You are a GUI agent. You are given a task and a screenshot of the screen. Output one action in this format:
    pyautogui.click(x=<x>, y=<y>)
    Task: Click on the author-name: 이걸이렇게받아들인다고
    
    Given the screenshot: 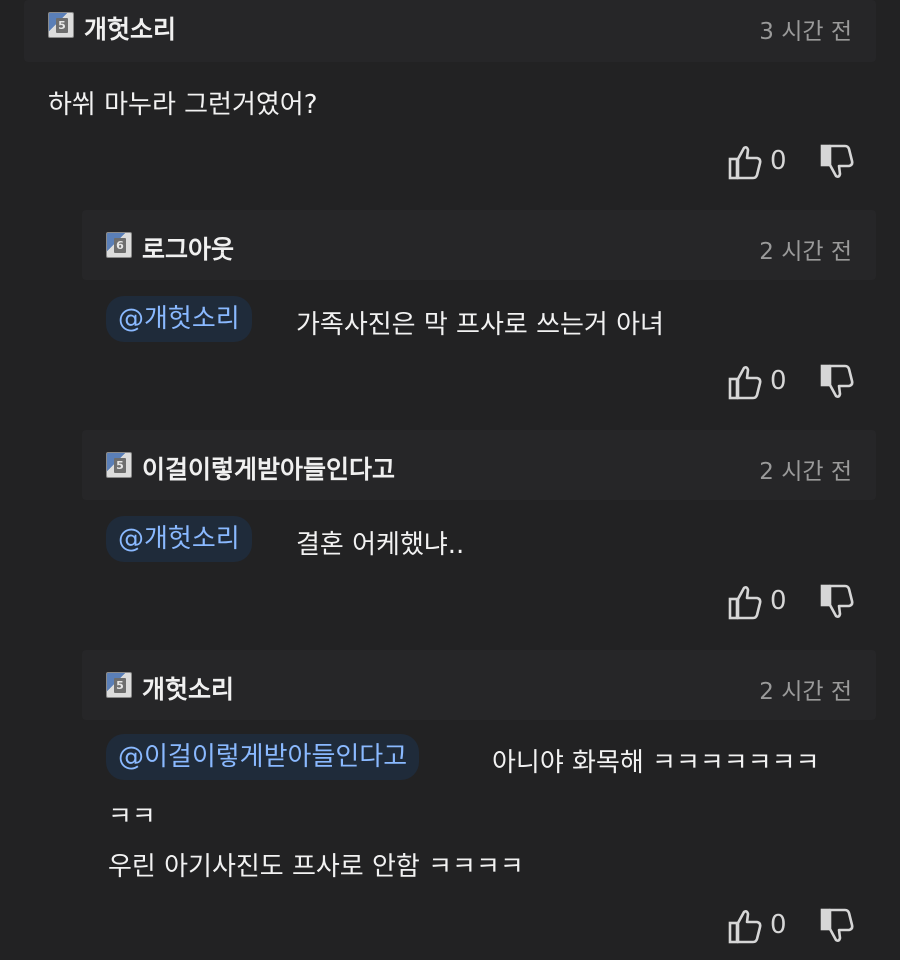 What is the action you would take?
    pyautogui.click(x=268, y=468)
    